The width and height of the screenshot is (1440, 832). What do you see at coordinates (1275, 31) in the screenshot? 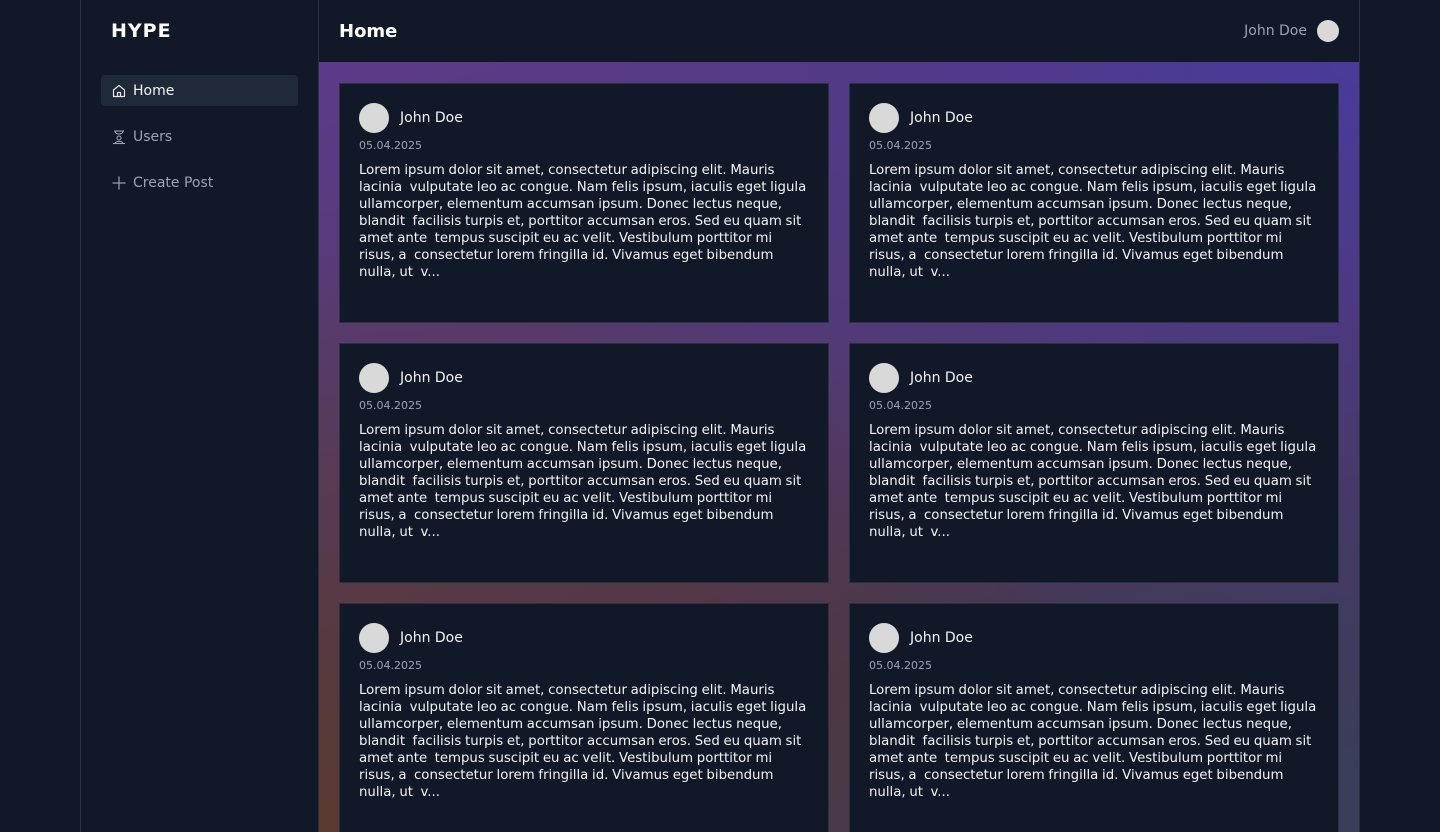
I see `user-name: John Doe` at bounding box center [1275, 31].